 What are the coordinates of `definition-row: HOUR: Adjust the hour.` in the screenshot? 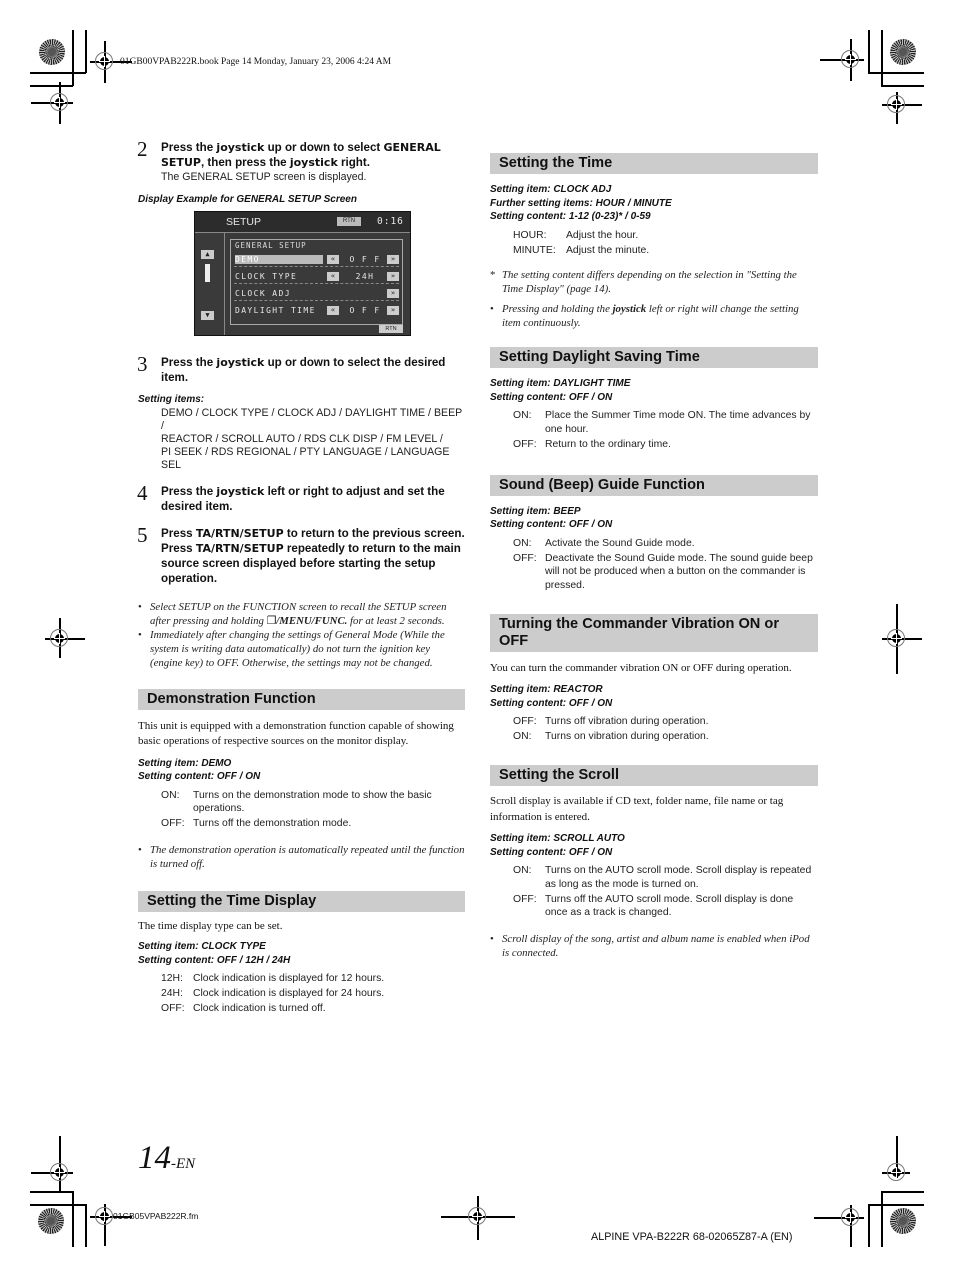 It's located at (576, 235).